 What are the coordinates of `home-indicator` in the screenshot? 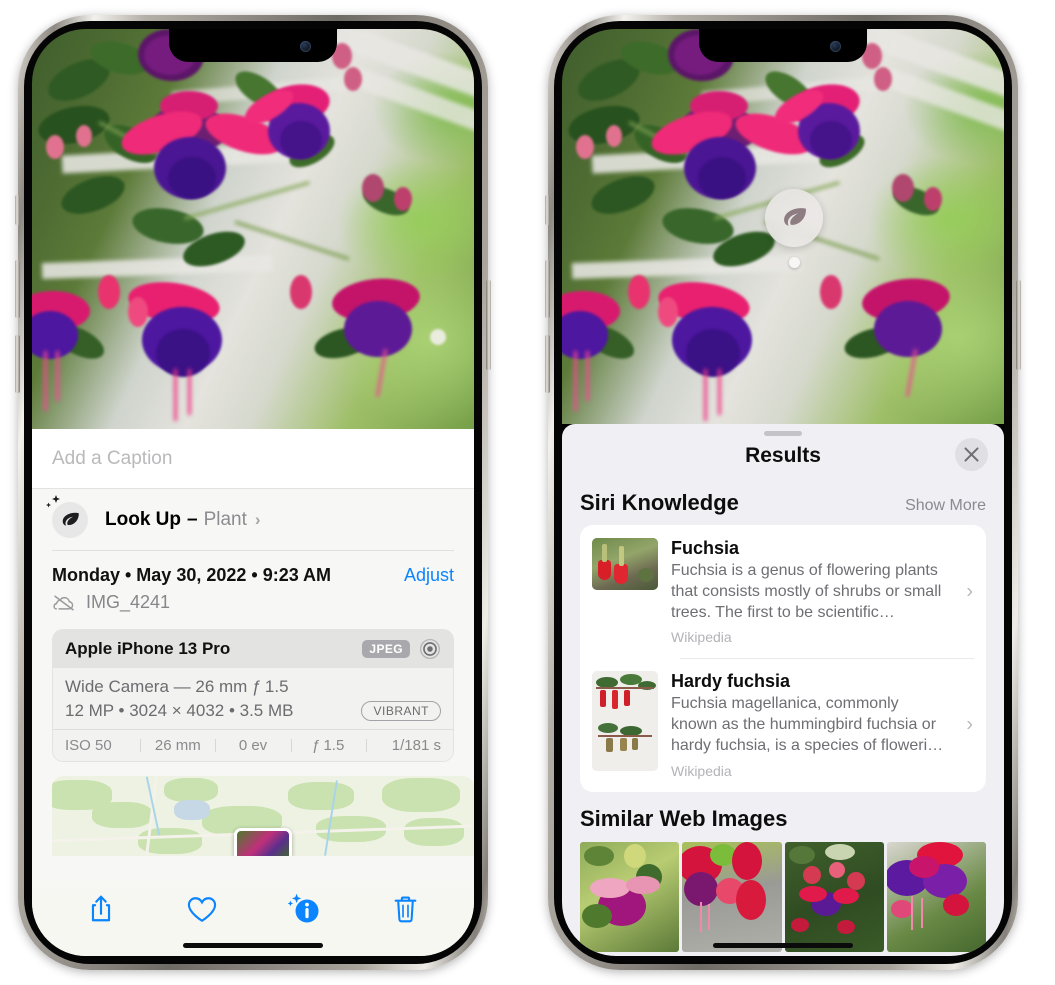 It's located at (253, 945).